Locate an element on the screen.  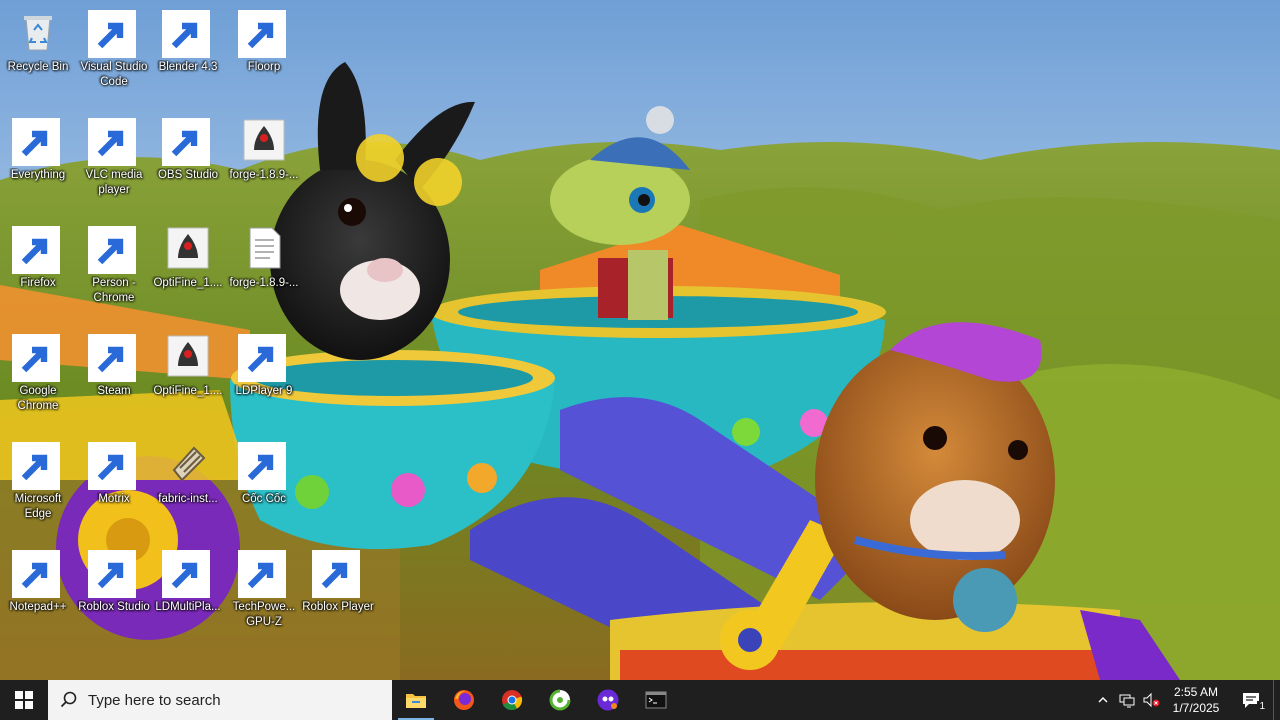
clock-time: 2:55 AM is located at coordinates (1196, 692).